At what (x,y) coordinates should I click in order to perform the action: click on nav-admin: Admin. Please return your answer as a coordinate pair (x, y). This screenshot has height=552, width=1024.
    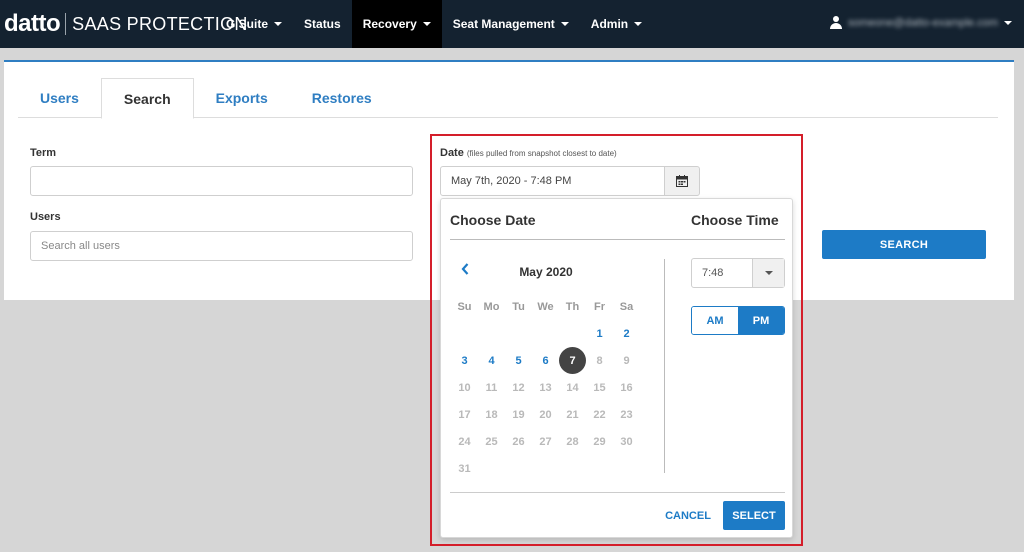
    Looking at the image, I should click on (616, 24).